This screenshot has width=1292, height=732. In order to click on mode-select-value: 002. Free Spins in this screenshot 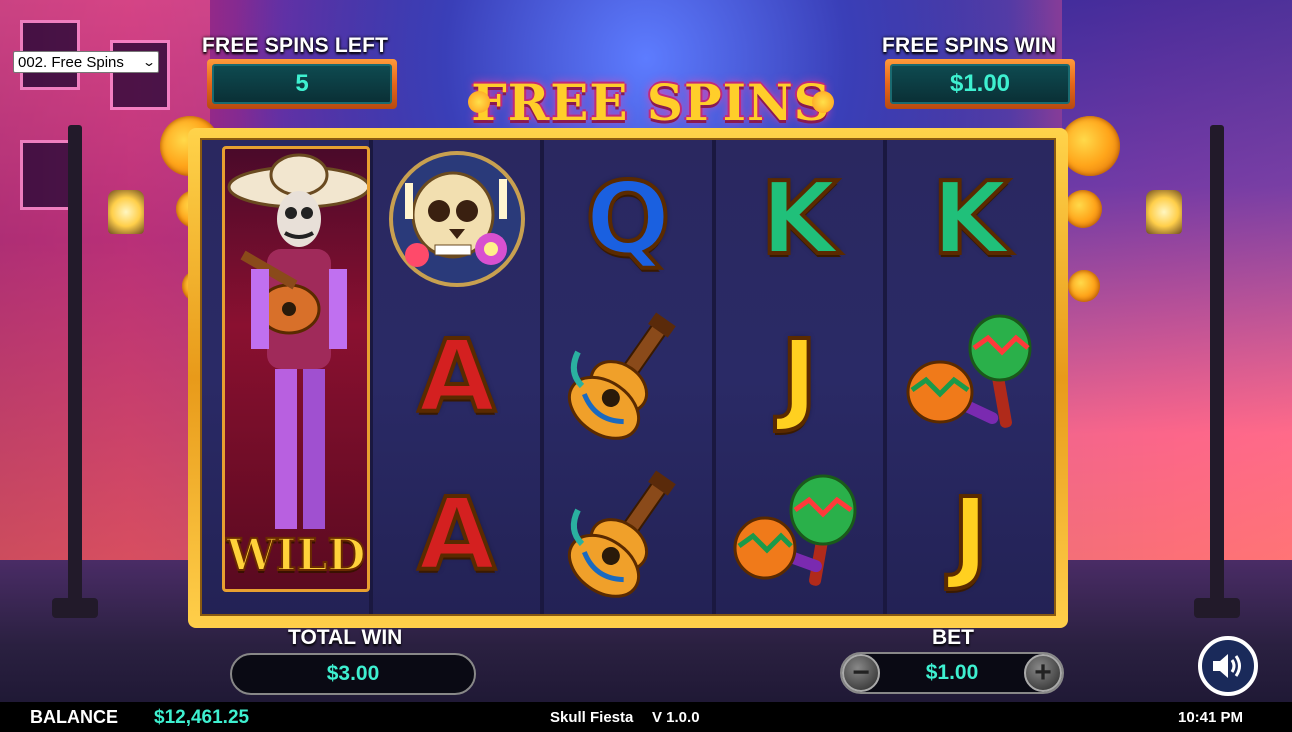, I will do `click(71, 62)`.